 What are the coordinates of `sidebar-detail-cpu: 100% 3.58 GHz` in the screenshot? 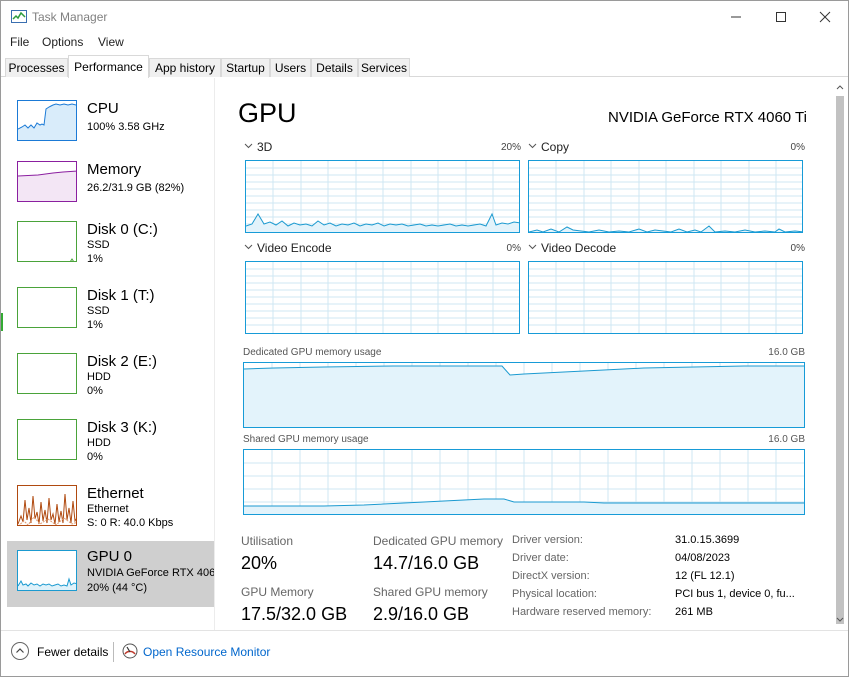 It's located at (126, 127).